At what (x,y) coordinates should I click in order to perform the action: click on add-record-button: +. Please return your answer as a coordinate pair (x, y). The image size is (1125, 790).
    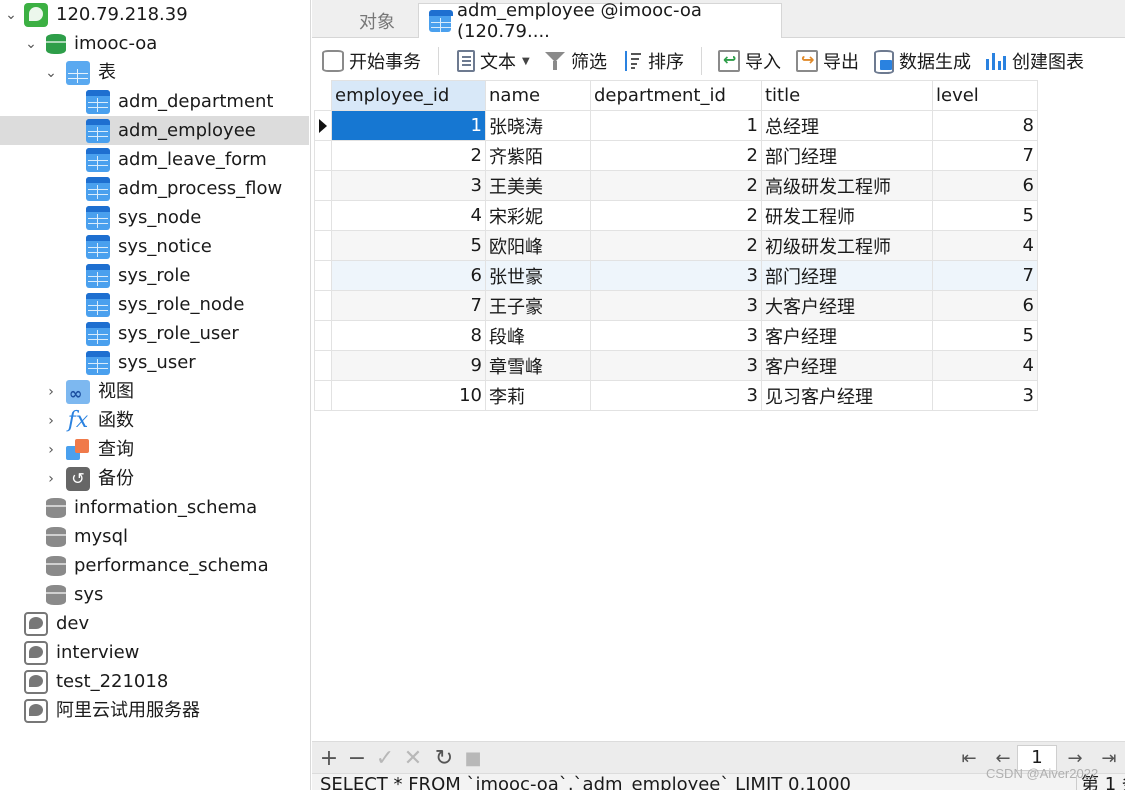
    Looking at the image, I should click on (329, 758).